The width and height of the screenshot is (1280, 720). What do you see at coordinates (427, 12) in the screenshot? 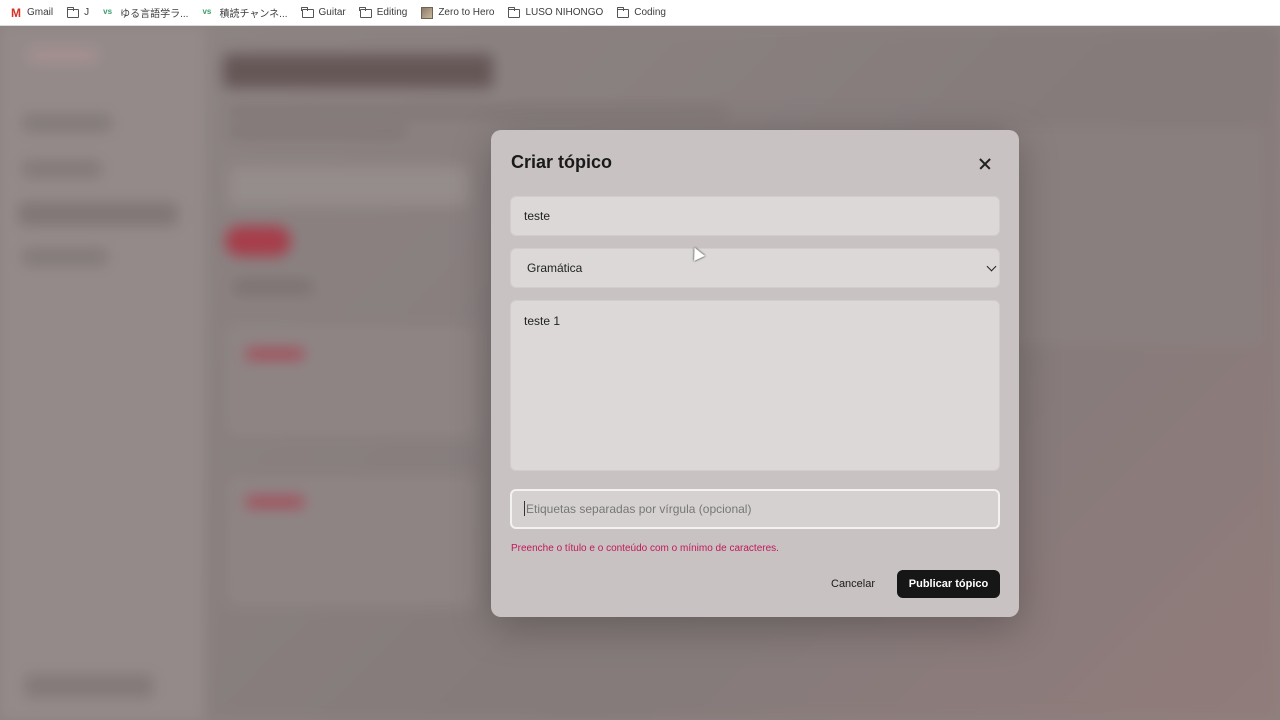
I see `image-icon` at bounding box center [427, 12].